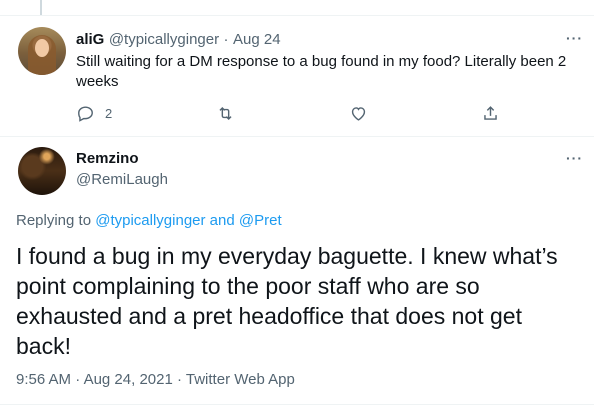 The height and width of the screenshot is (409, 594). What do you see at coordinates (94, 113) in the screenshot?
I see `reply-button: 2` at bounding box center [94, 113].